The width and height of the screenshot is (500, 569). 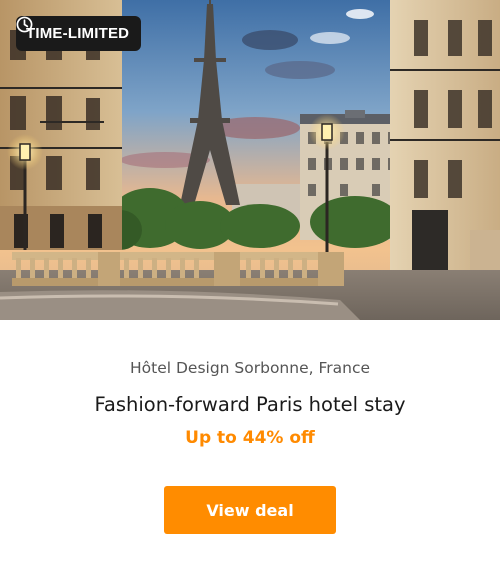 What do you see at coordinates (250, 510) in the screenshot?
I see `view-deal-button: View deal` at bounding box center [250, 510].